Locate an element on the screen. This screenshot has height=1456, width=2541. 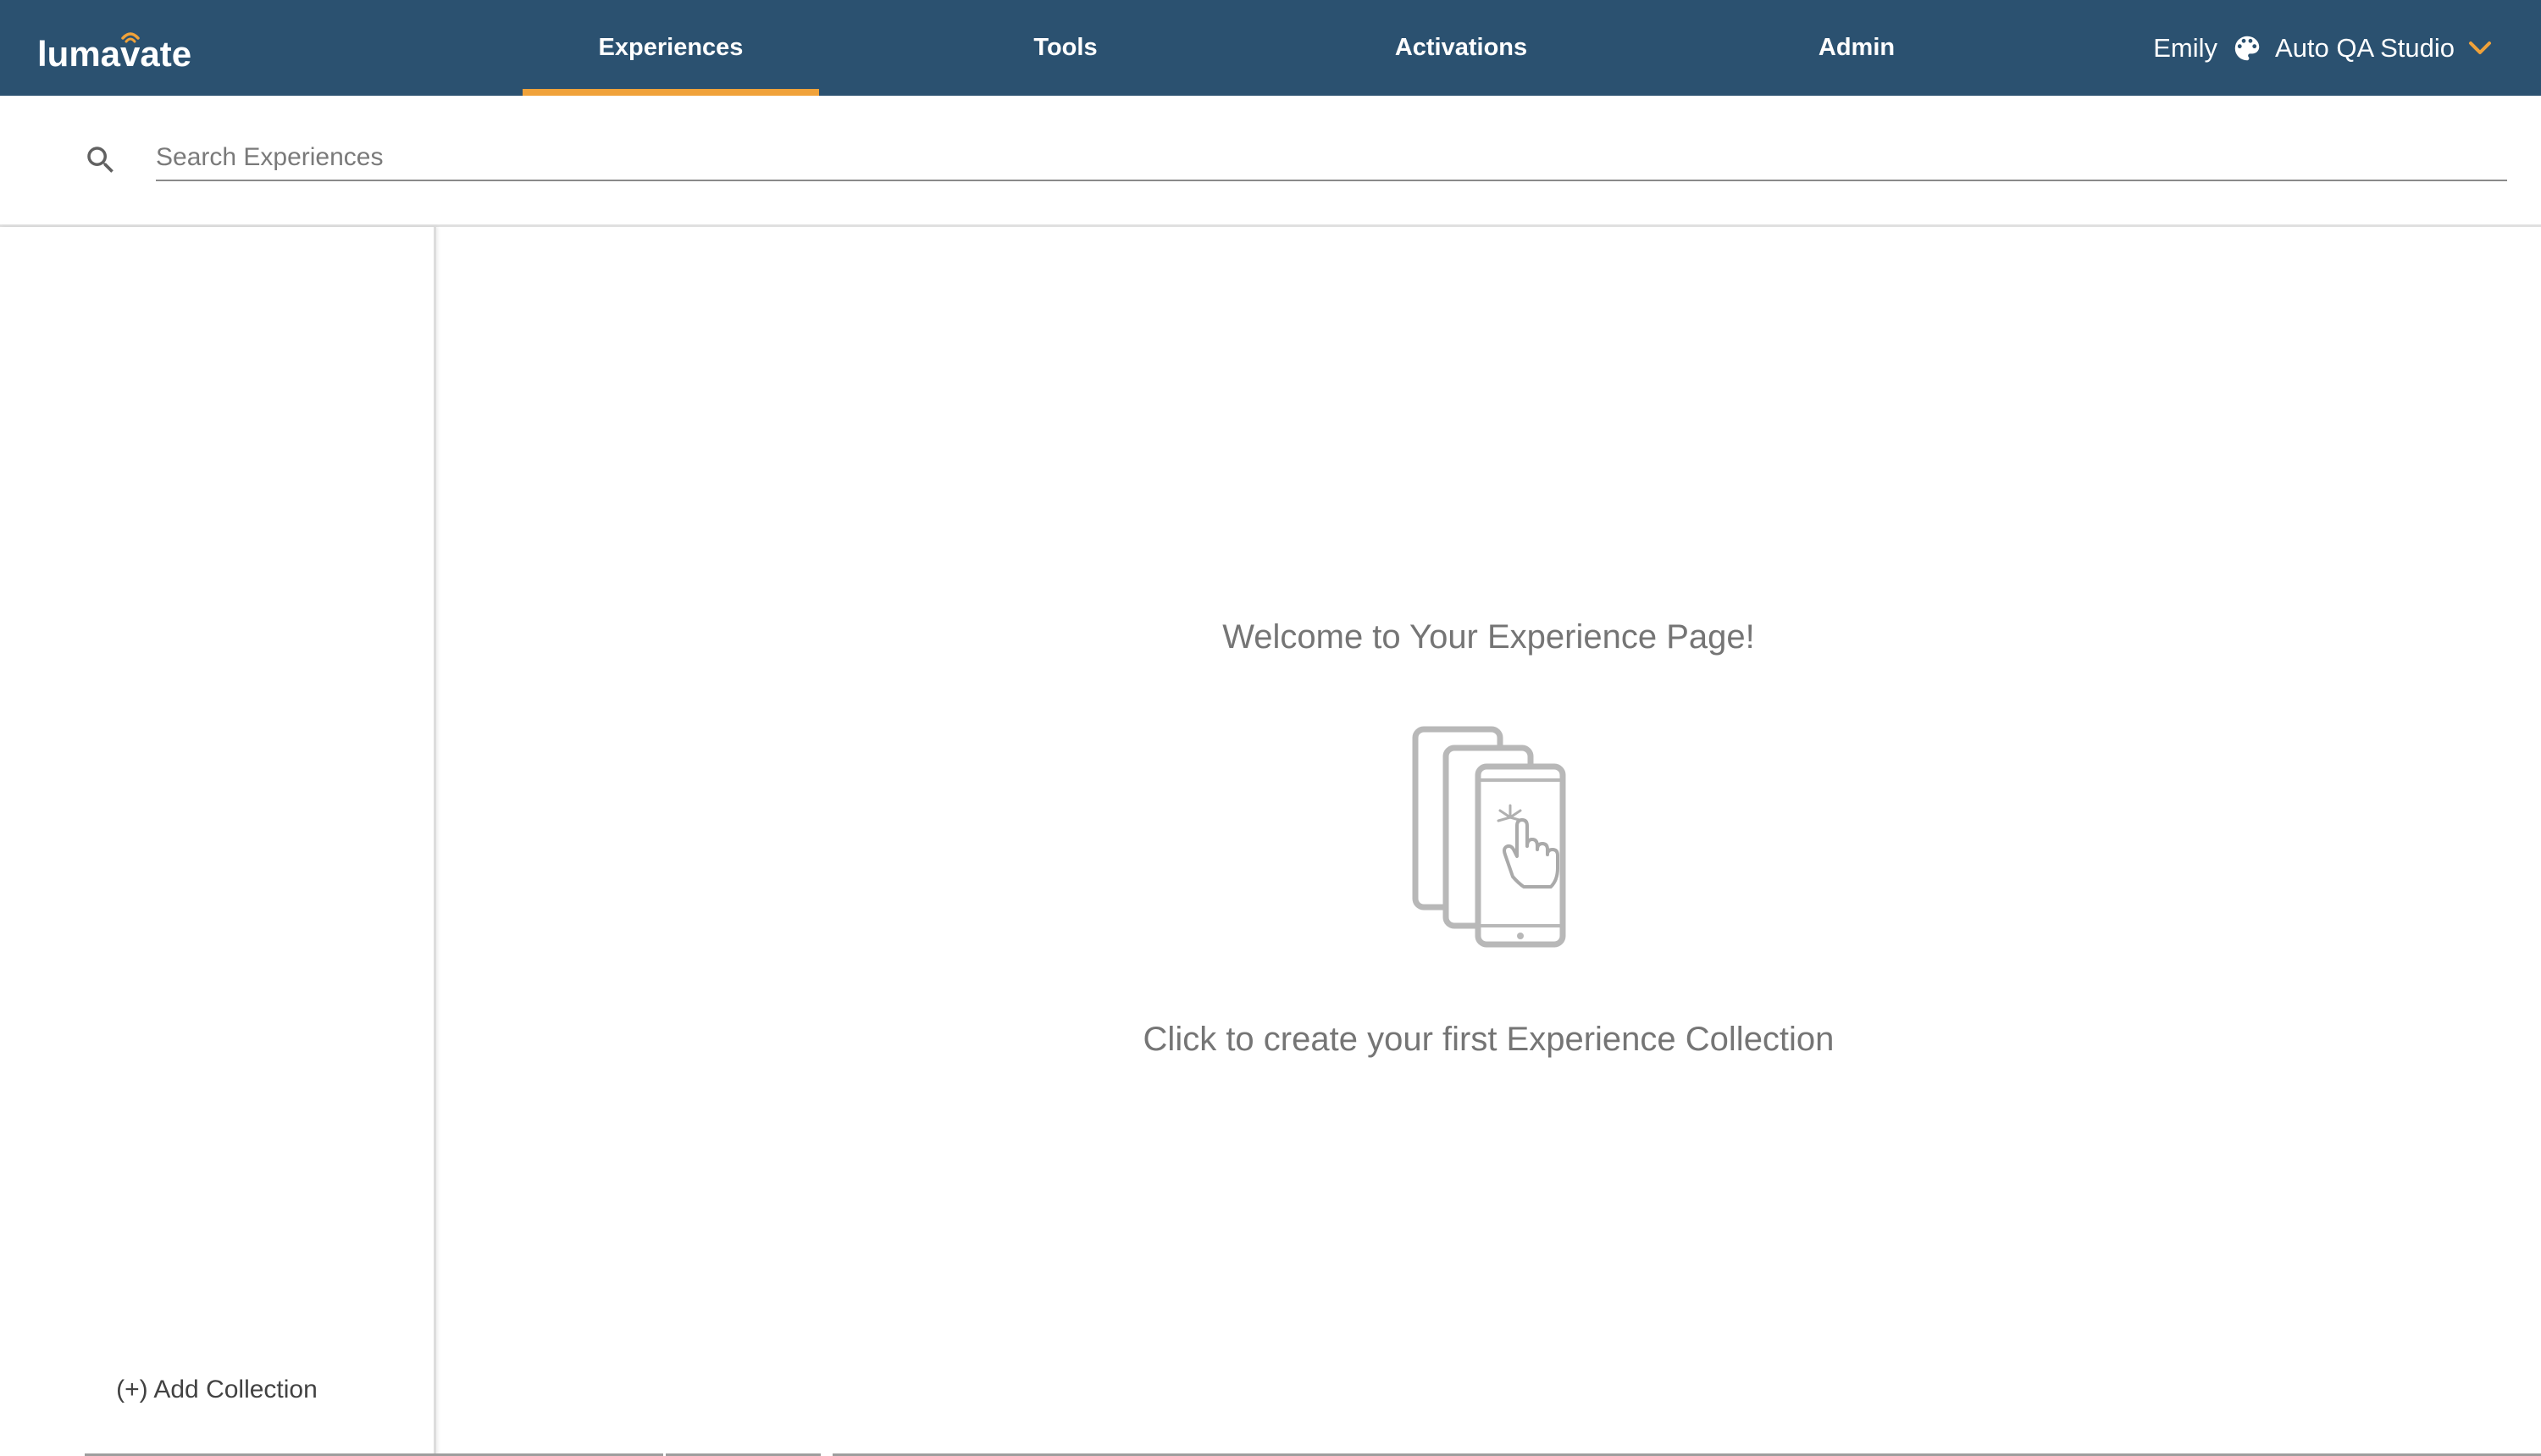
tab-admin: Admin is located at coordinates (1856, 48).